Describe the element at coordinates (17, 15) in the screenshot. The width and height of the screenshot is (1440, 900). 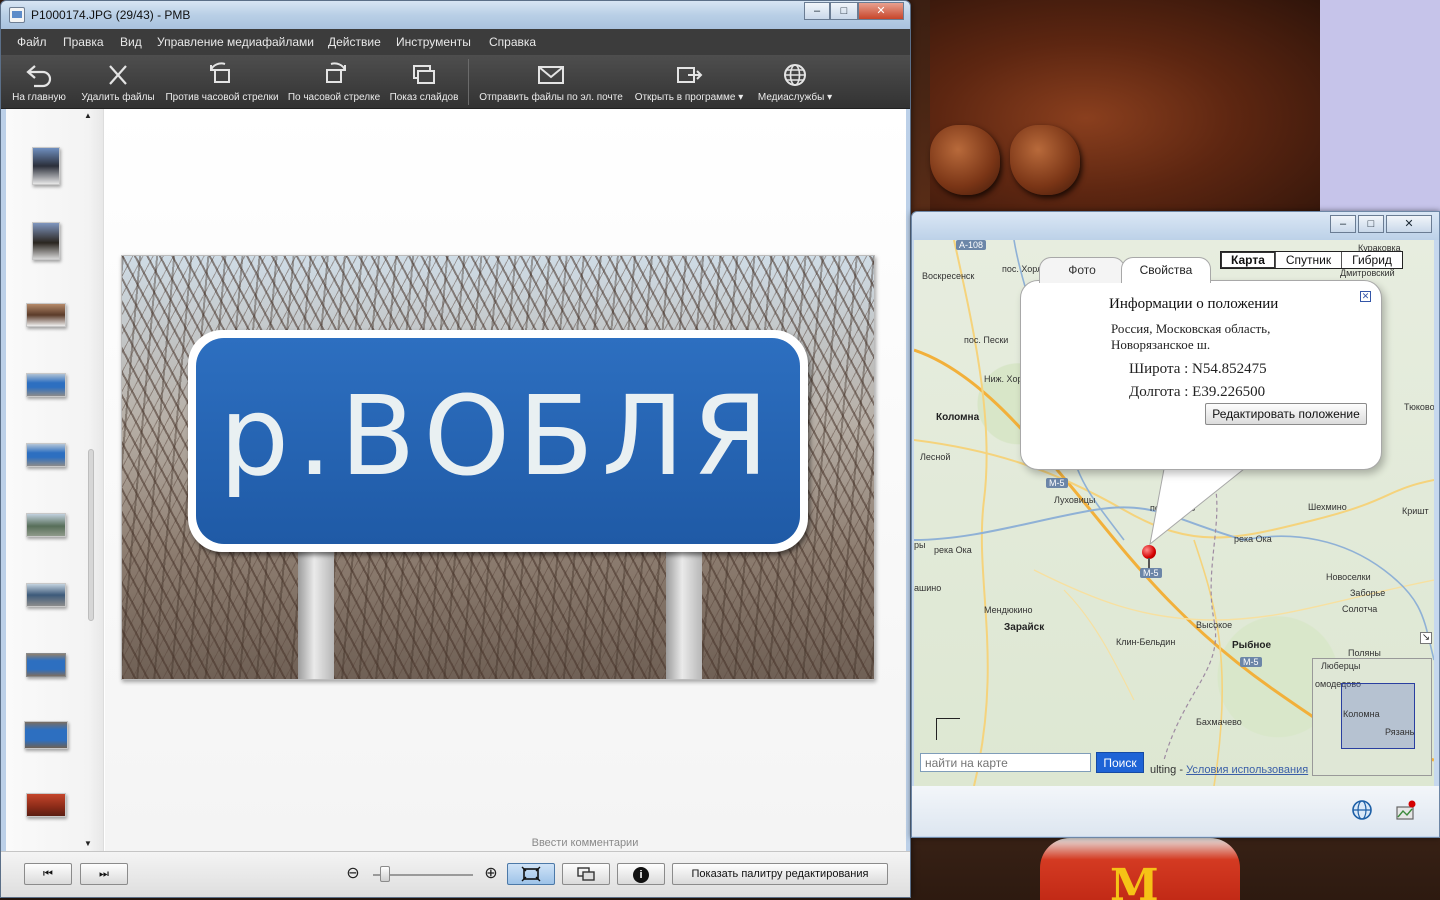
I see `app-icon` at that location.